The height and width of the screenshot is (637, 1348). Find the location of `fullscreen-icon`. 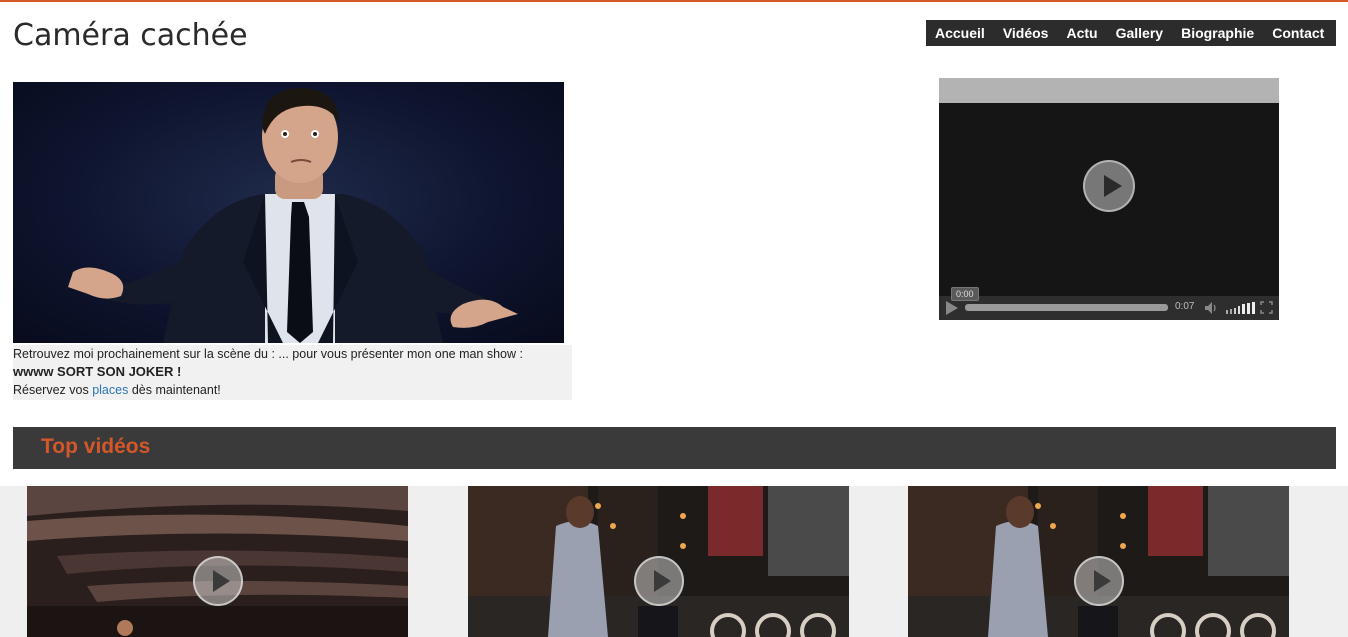

fullscreen-icon is located at coordinates (1266, 307).